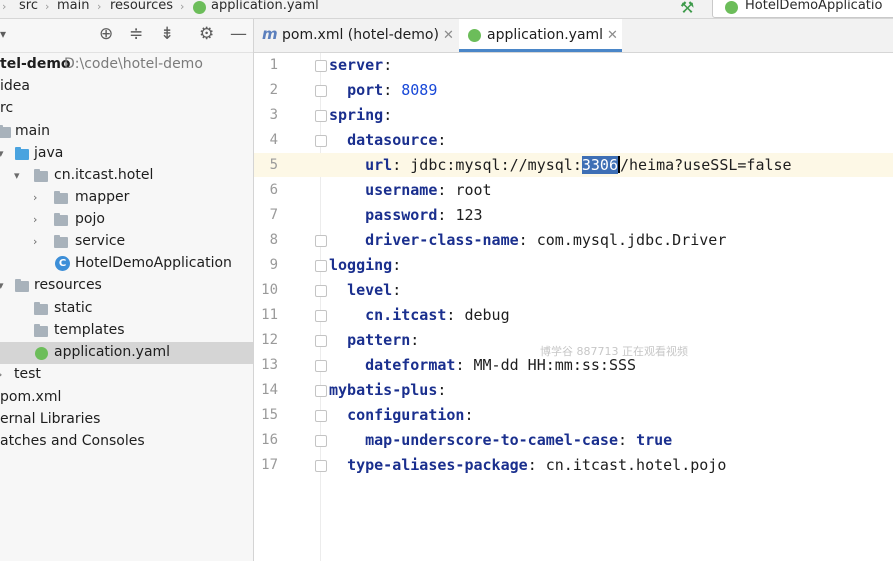  I want to click on code-line-9: logging:, so click(365, 265).